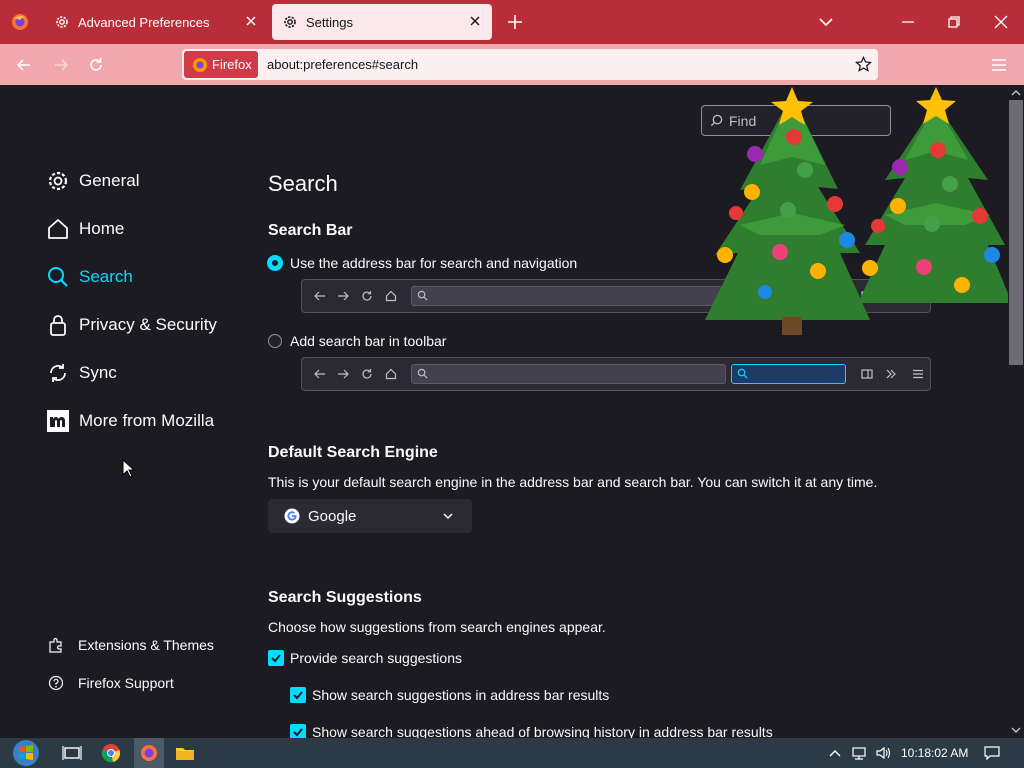  What do you see at coordinates (58, 325) in the screenshot?
I see `lock-icon` at bounding box center [58, 325].